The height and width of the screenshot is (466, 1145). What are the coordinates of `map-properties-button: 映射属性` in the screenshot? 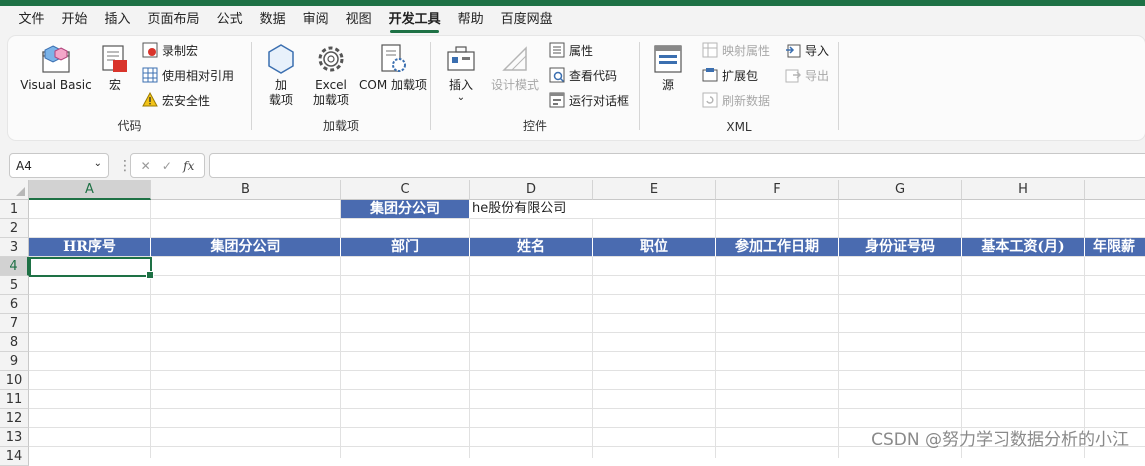 It's located at (736, 50).